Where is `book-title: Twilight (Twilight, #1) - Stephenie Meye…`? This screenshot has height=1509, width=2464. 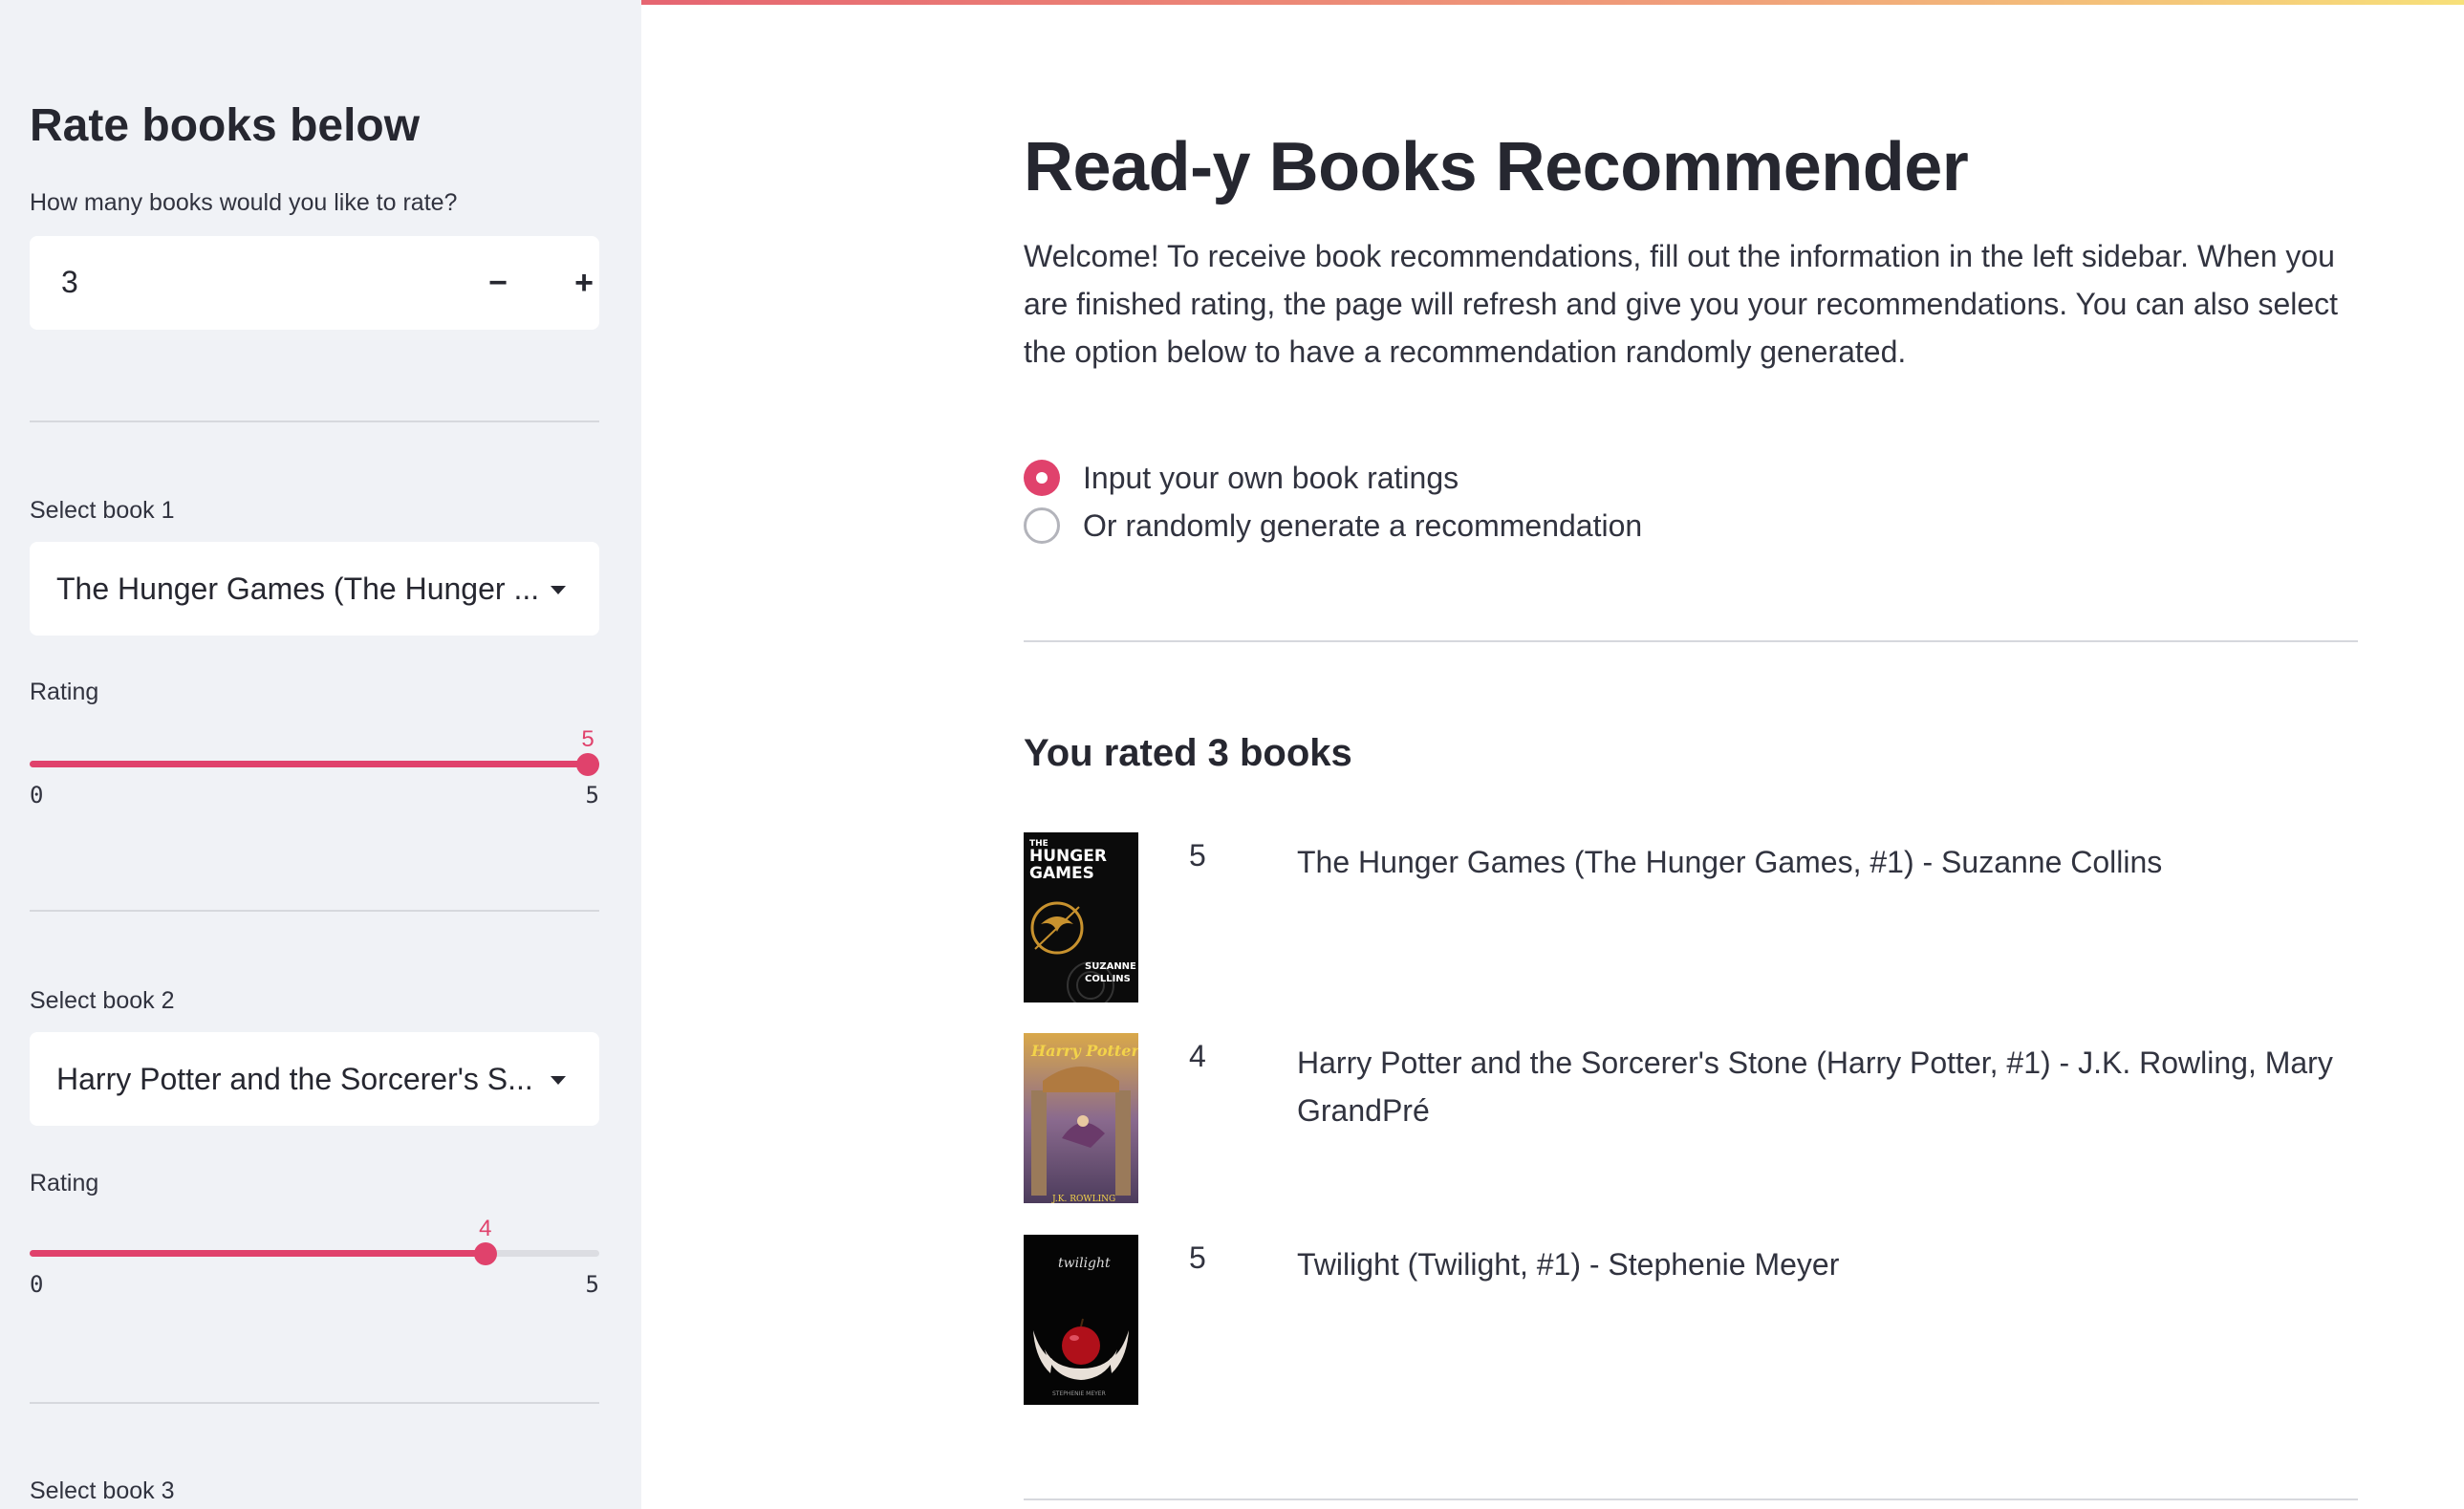
book-title: Twilight (Twilight, #1) - Stephenie Meye… is located at coordinates (1568, 1264).